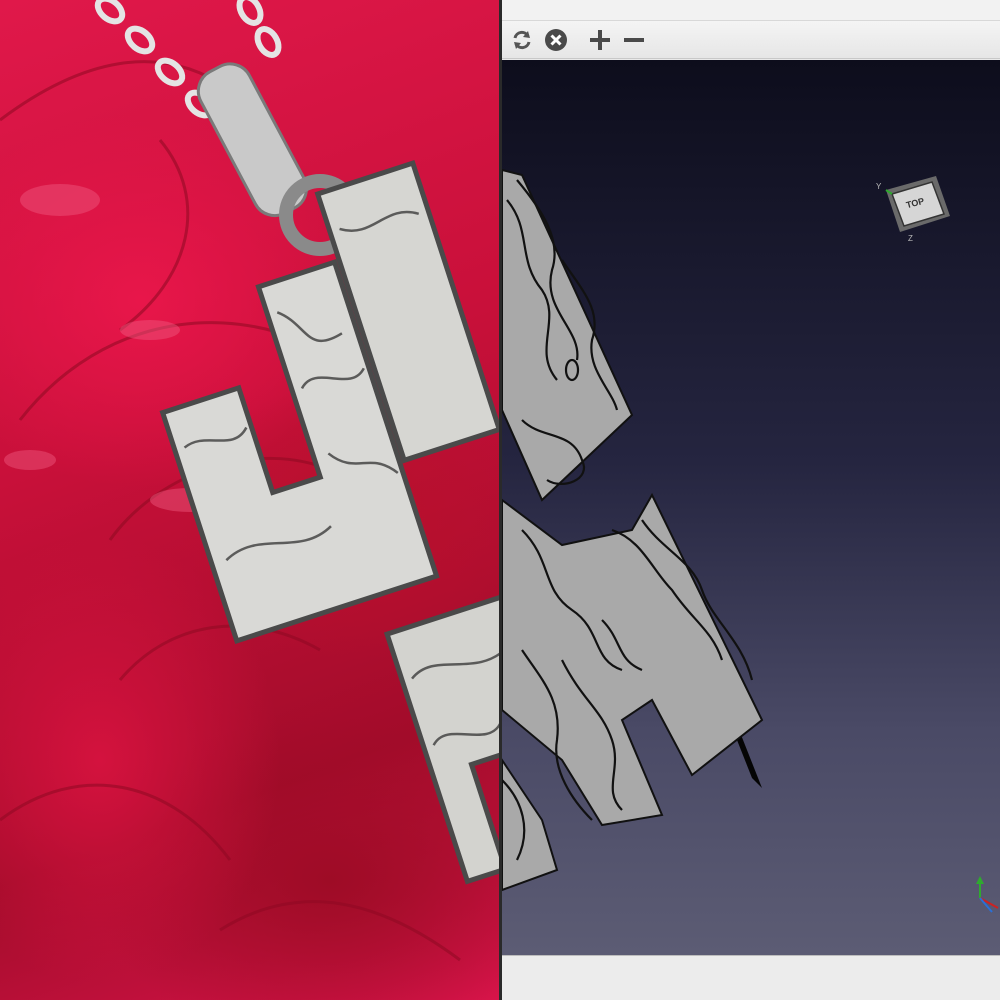 This screenshot has height=1000, width=1000. I want to click on refresh-icon, so click(522, 39).